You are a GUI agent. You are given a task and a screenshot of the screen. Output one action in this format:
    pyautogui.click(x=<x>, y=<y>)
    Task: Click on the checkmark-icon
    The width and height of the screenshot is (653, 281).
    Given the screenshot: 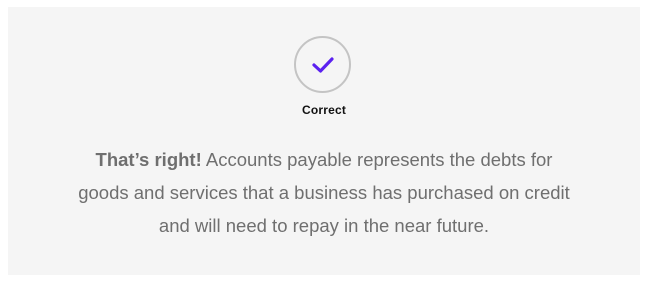 What is the action you would take?
    pyautogui.click(x=322, y=64)
    